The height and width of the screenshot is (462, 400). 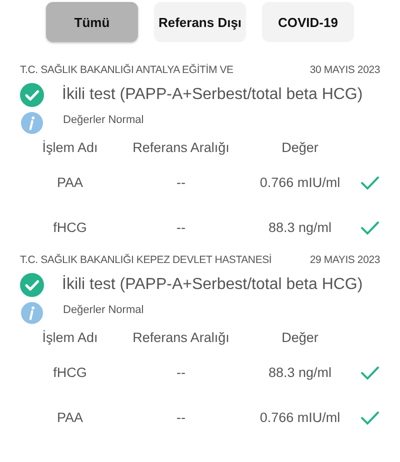 What do you see at coordinates (92, 22) in the screenshot?
I see `filter-tab: Tümü` at bounding box center [92, 22].